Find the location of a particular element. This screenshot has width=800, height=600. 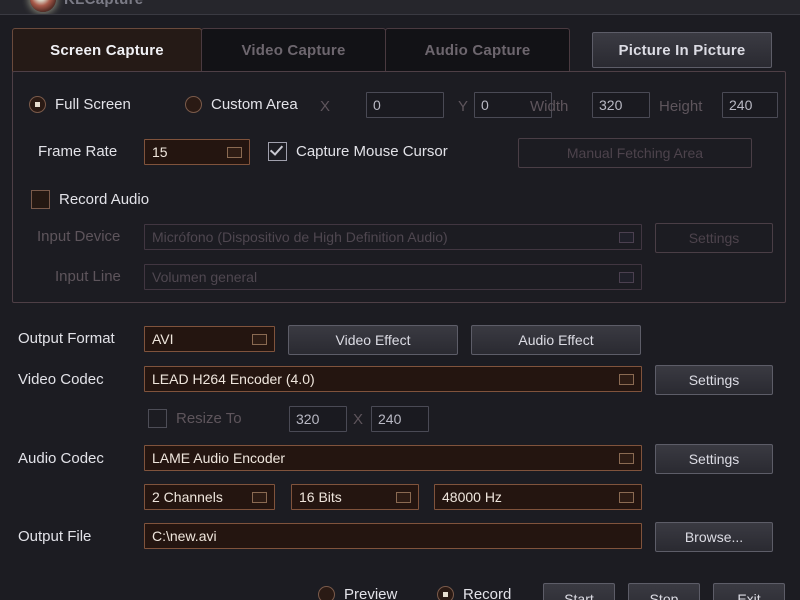

output-format-value: AVI is located at coordinates (163, 339).